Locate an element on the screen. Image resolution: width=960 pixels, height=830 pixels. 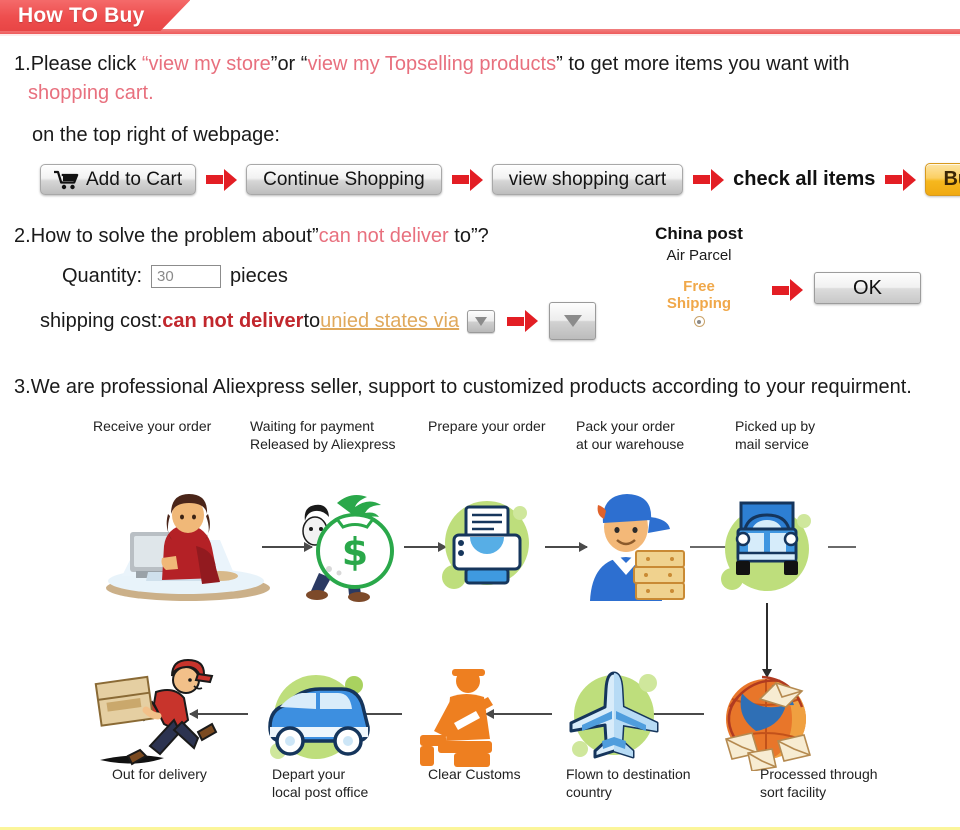
flow-label-processed-line1: Processed through is located at coordinates (819, 774).